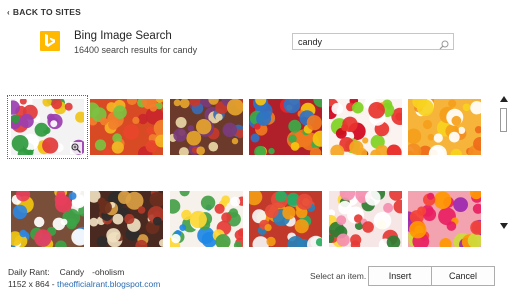 The image size is (512, 293). I want to click on bing-logo-icon, so click(50, 41).